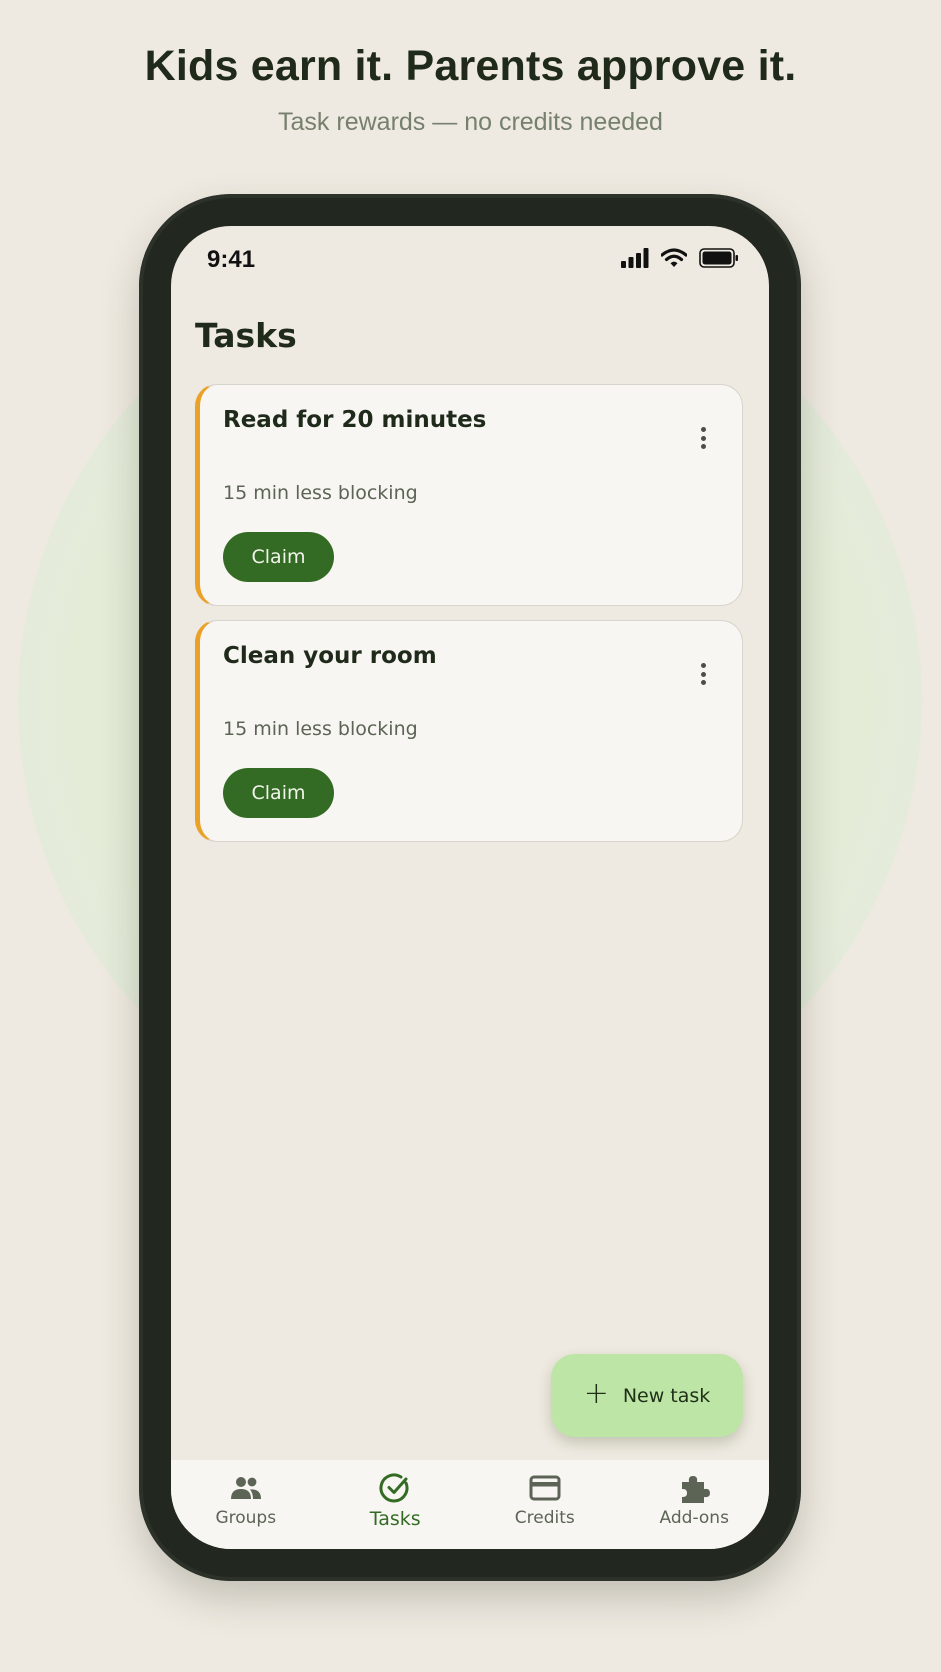 The width and height of the screenshot is (941, 1672). Describe the element at coordinates (545, 1488) in the screenshot. I see `credit-card-icon` at that location.